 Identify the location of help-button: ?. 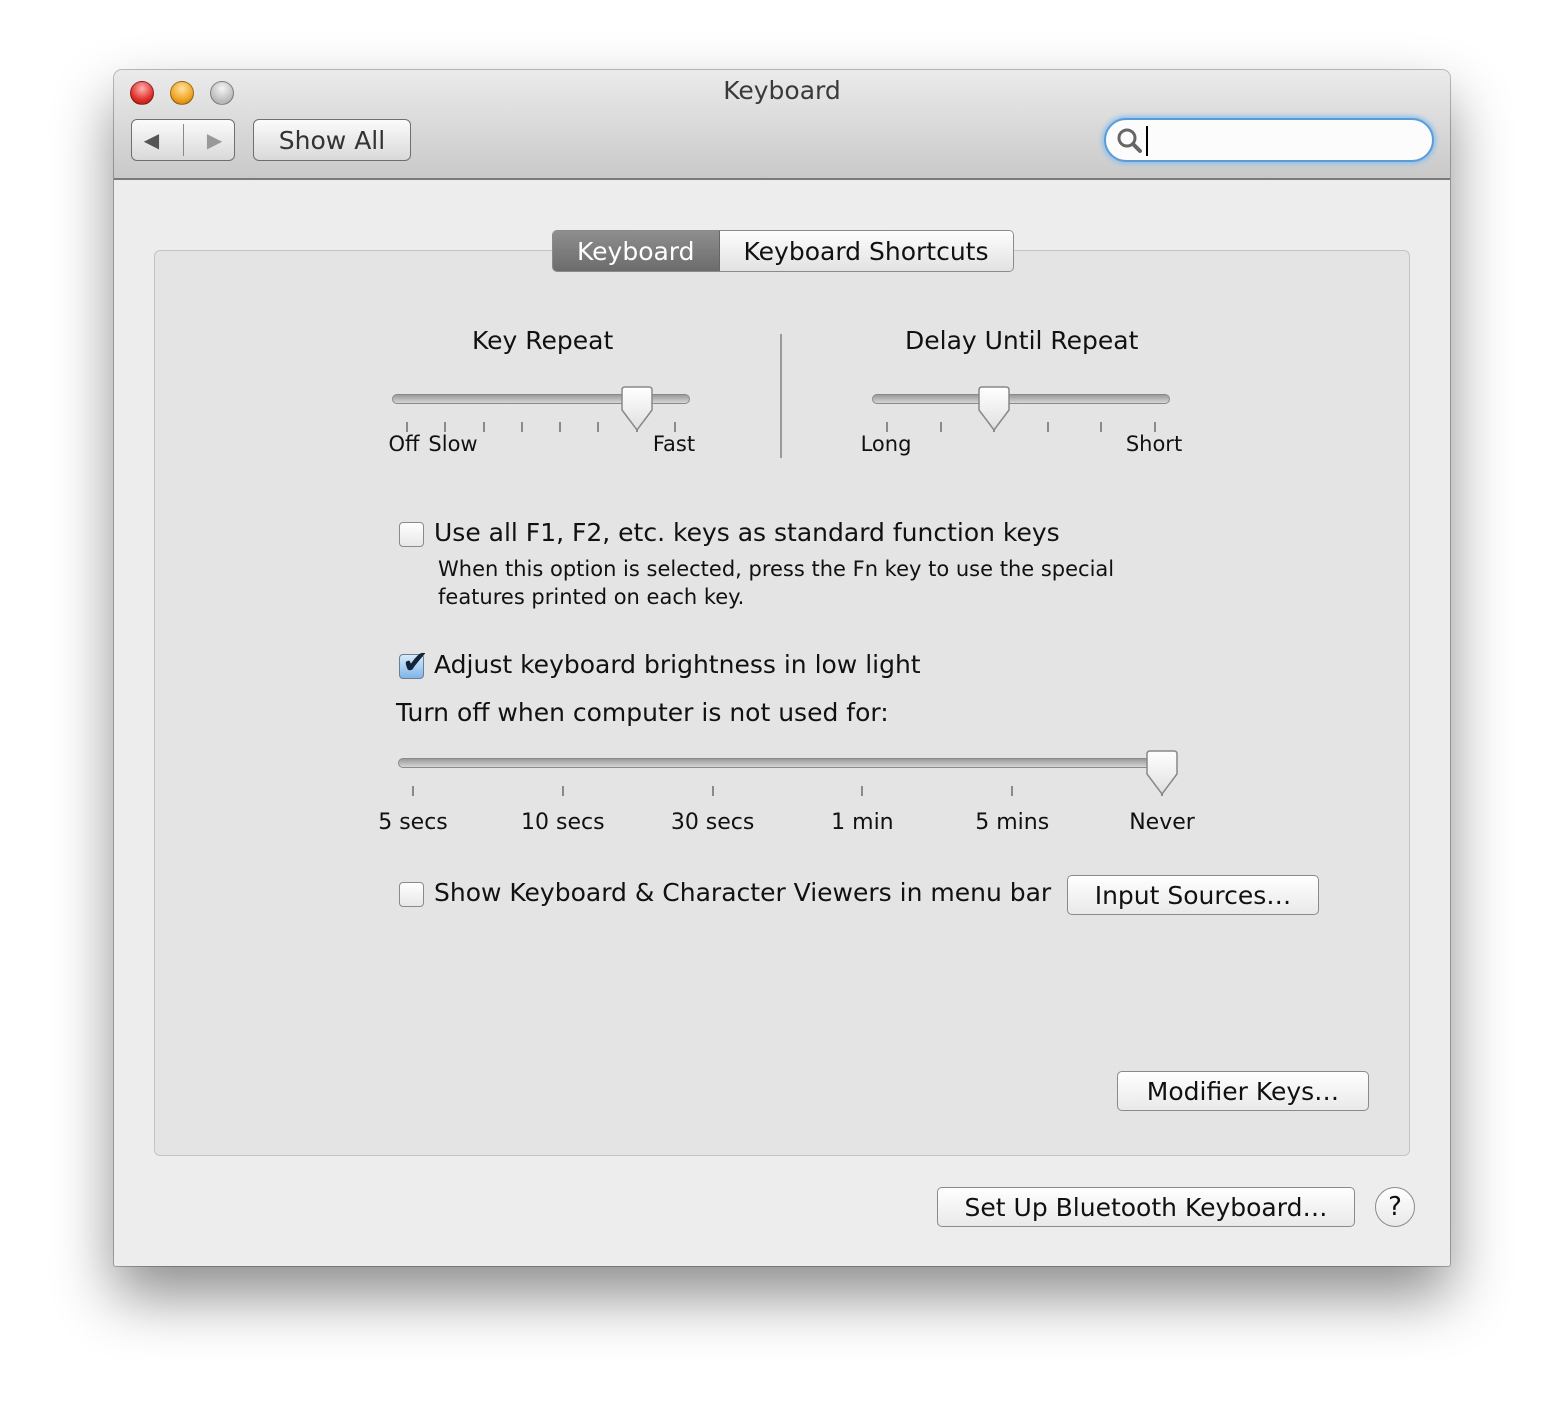
(1395, 1207).